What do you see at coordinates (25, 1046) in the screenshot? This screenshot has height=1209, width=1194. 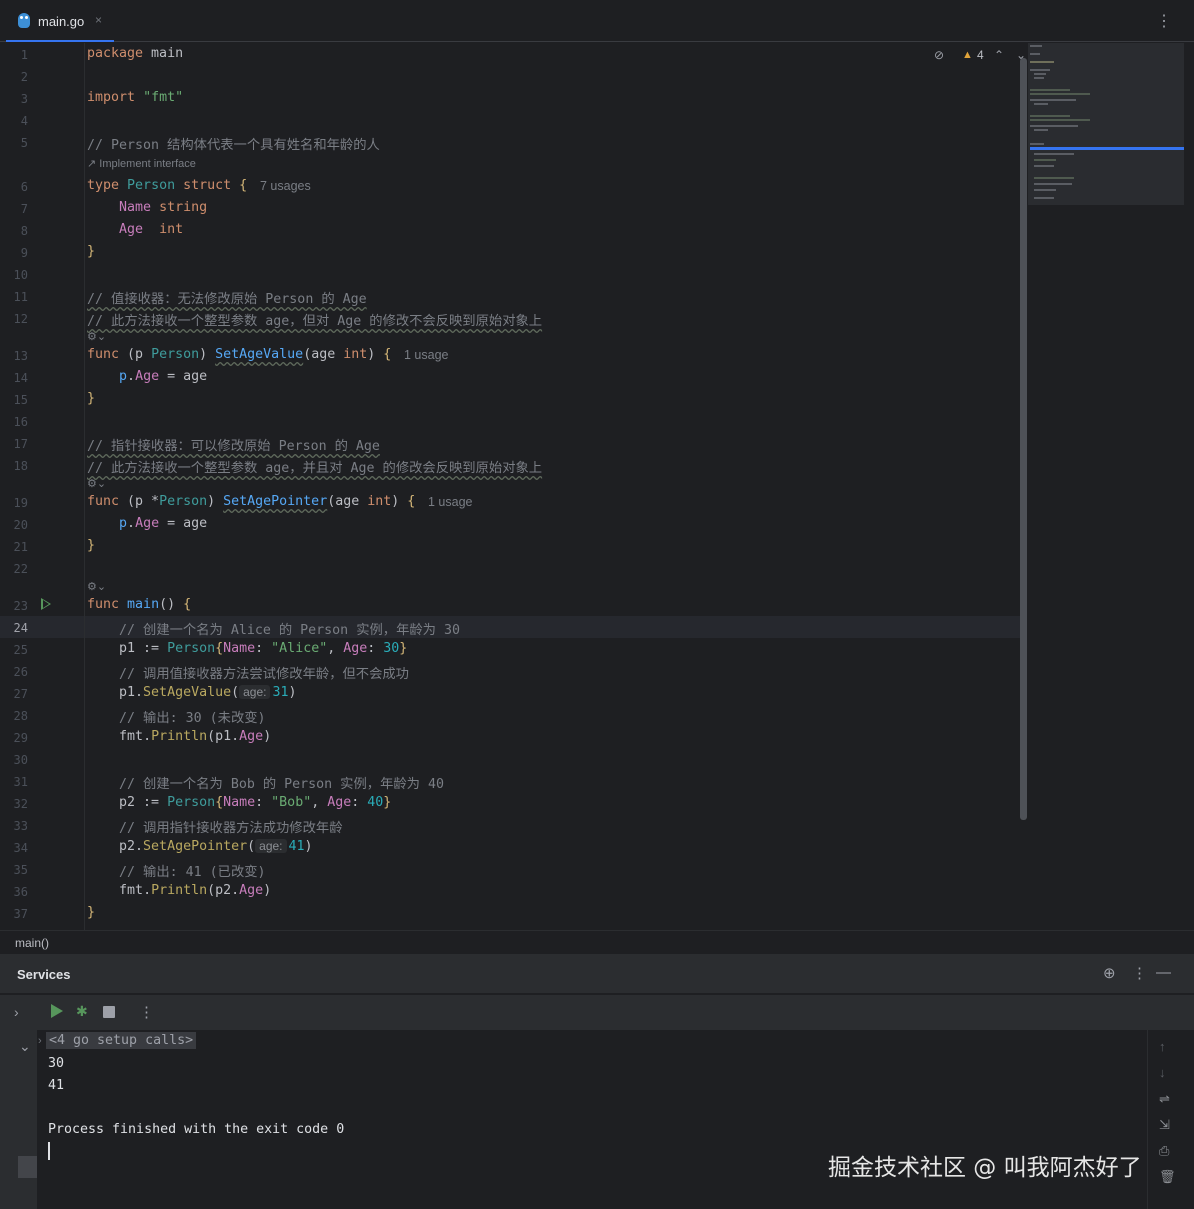 I see `collapse-icon: ⌄` at bounding box center [25, 1046].